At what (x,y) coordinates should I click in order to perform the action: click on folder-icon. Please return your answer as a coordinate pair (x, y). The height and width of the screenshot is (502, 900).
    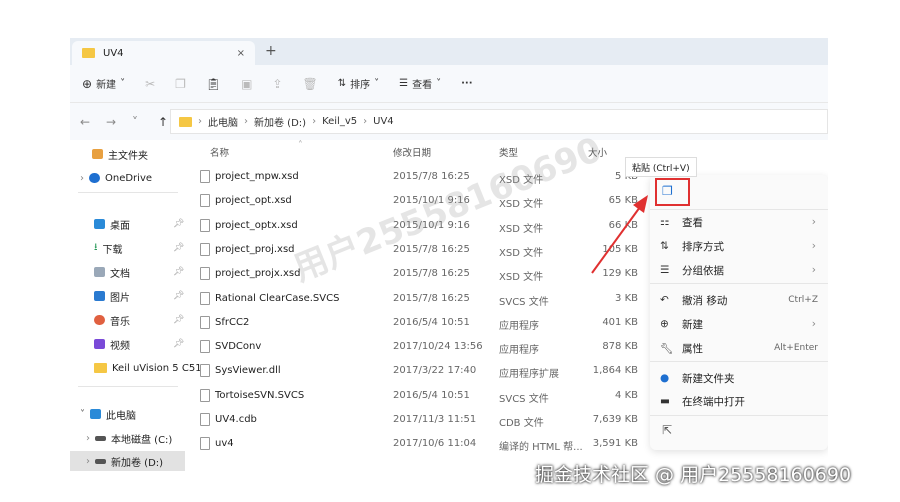
    Looking at the image, I should click on (100, 368).